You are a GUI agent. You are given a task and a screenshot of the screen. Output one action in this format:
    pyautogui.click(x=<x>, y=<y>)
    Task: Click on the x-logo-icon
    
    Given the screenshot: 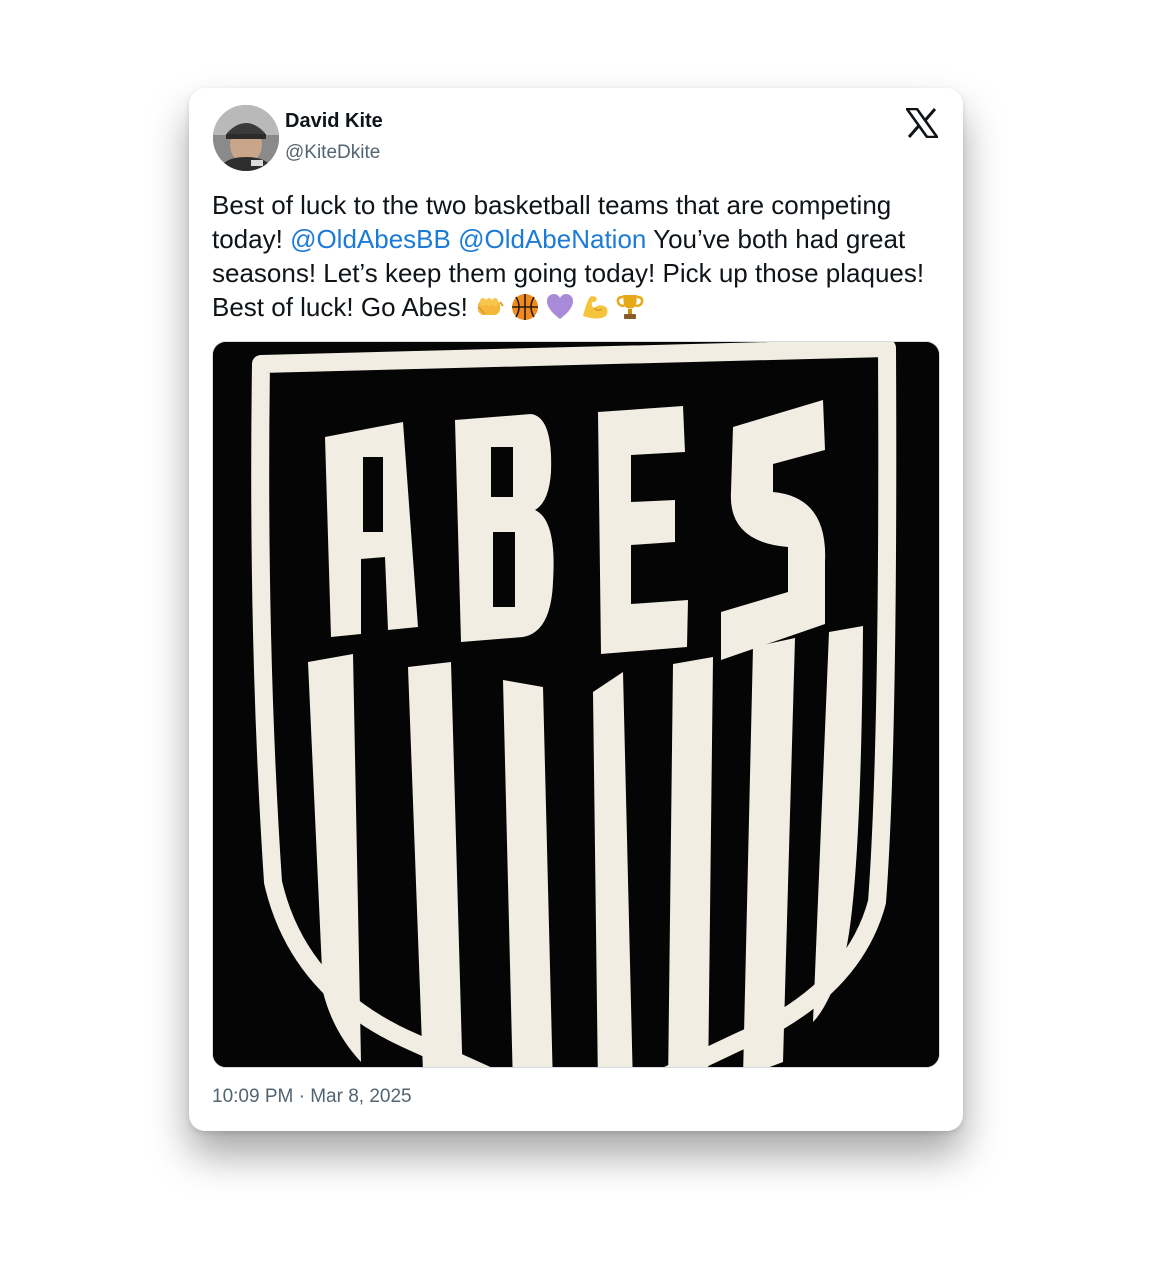 What is the action you would take?
    pyautogui.click(x=922, y=123)
    